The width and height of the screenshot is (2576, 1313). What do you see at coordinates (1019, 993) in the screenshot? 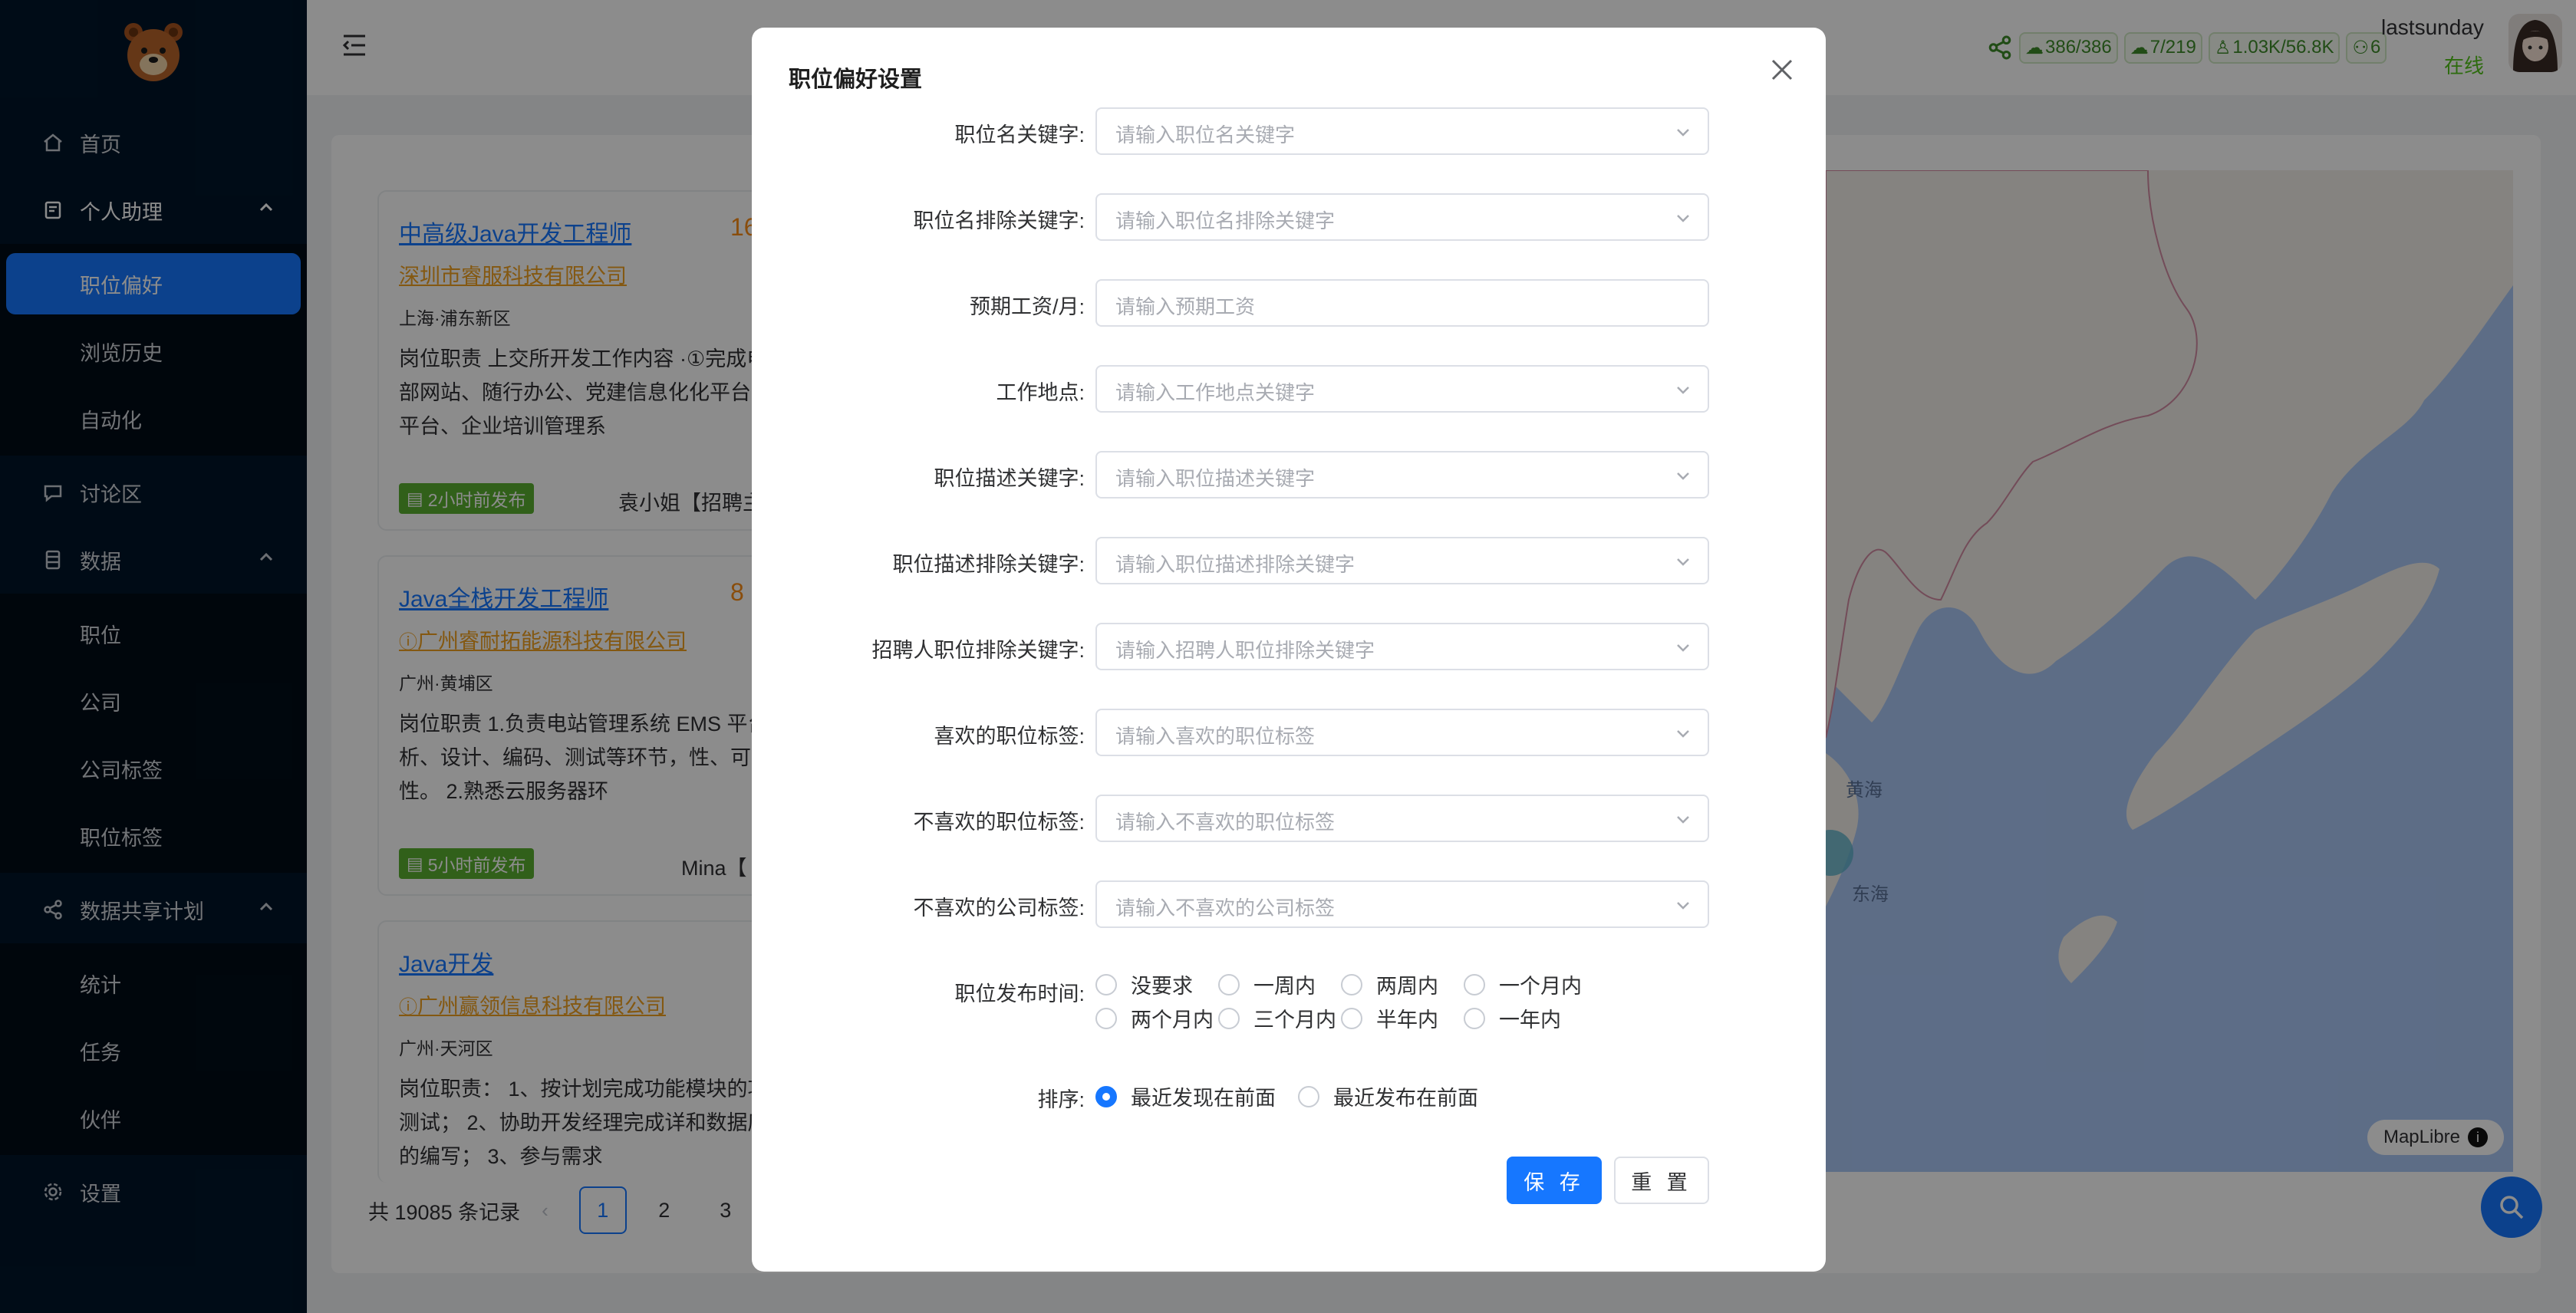
I see `publish-time-label: 职位发布时间:` at bounding box center [1019, 993].